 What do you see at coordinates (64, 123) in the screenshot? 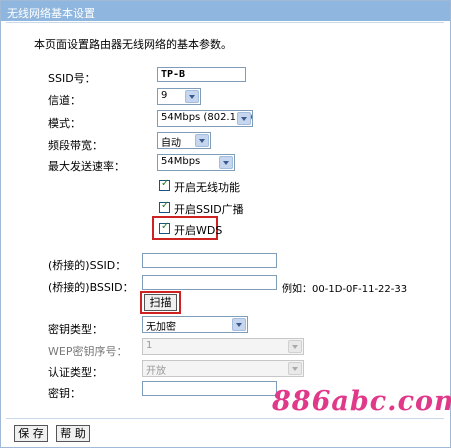
I see `mode-label: 模式：` at bounding box center [64, 123].